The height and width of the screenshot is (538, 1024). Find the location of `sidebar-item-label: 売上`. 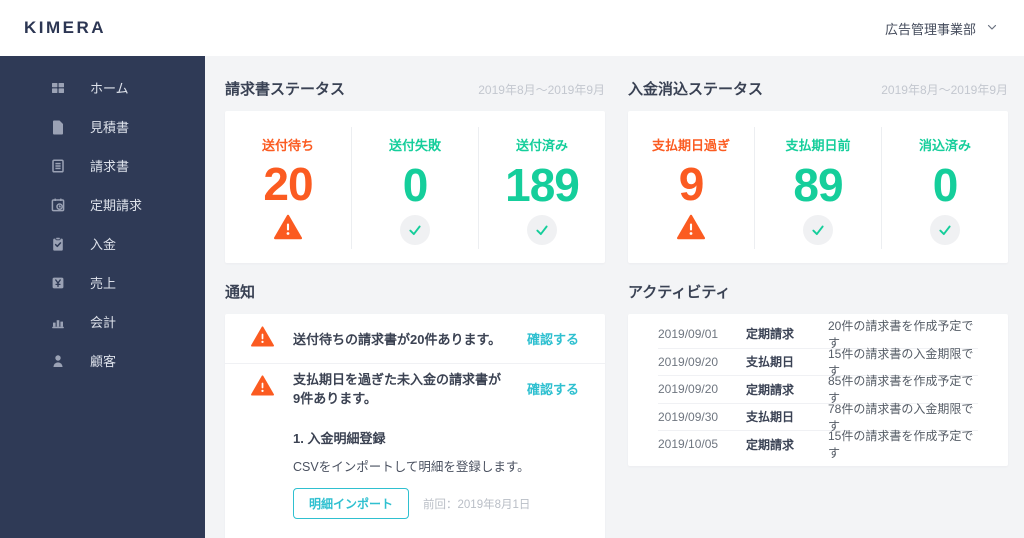

sidebar-item-label: 売上 is located at coordinates (103, 283).